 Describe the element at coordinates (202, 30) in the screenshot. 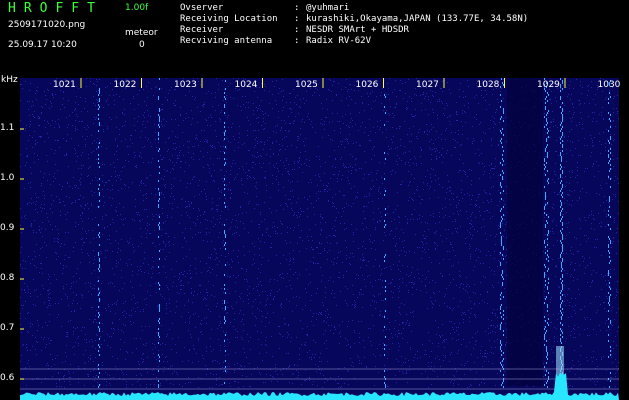

I see `info-label: Receiver` at that location.